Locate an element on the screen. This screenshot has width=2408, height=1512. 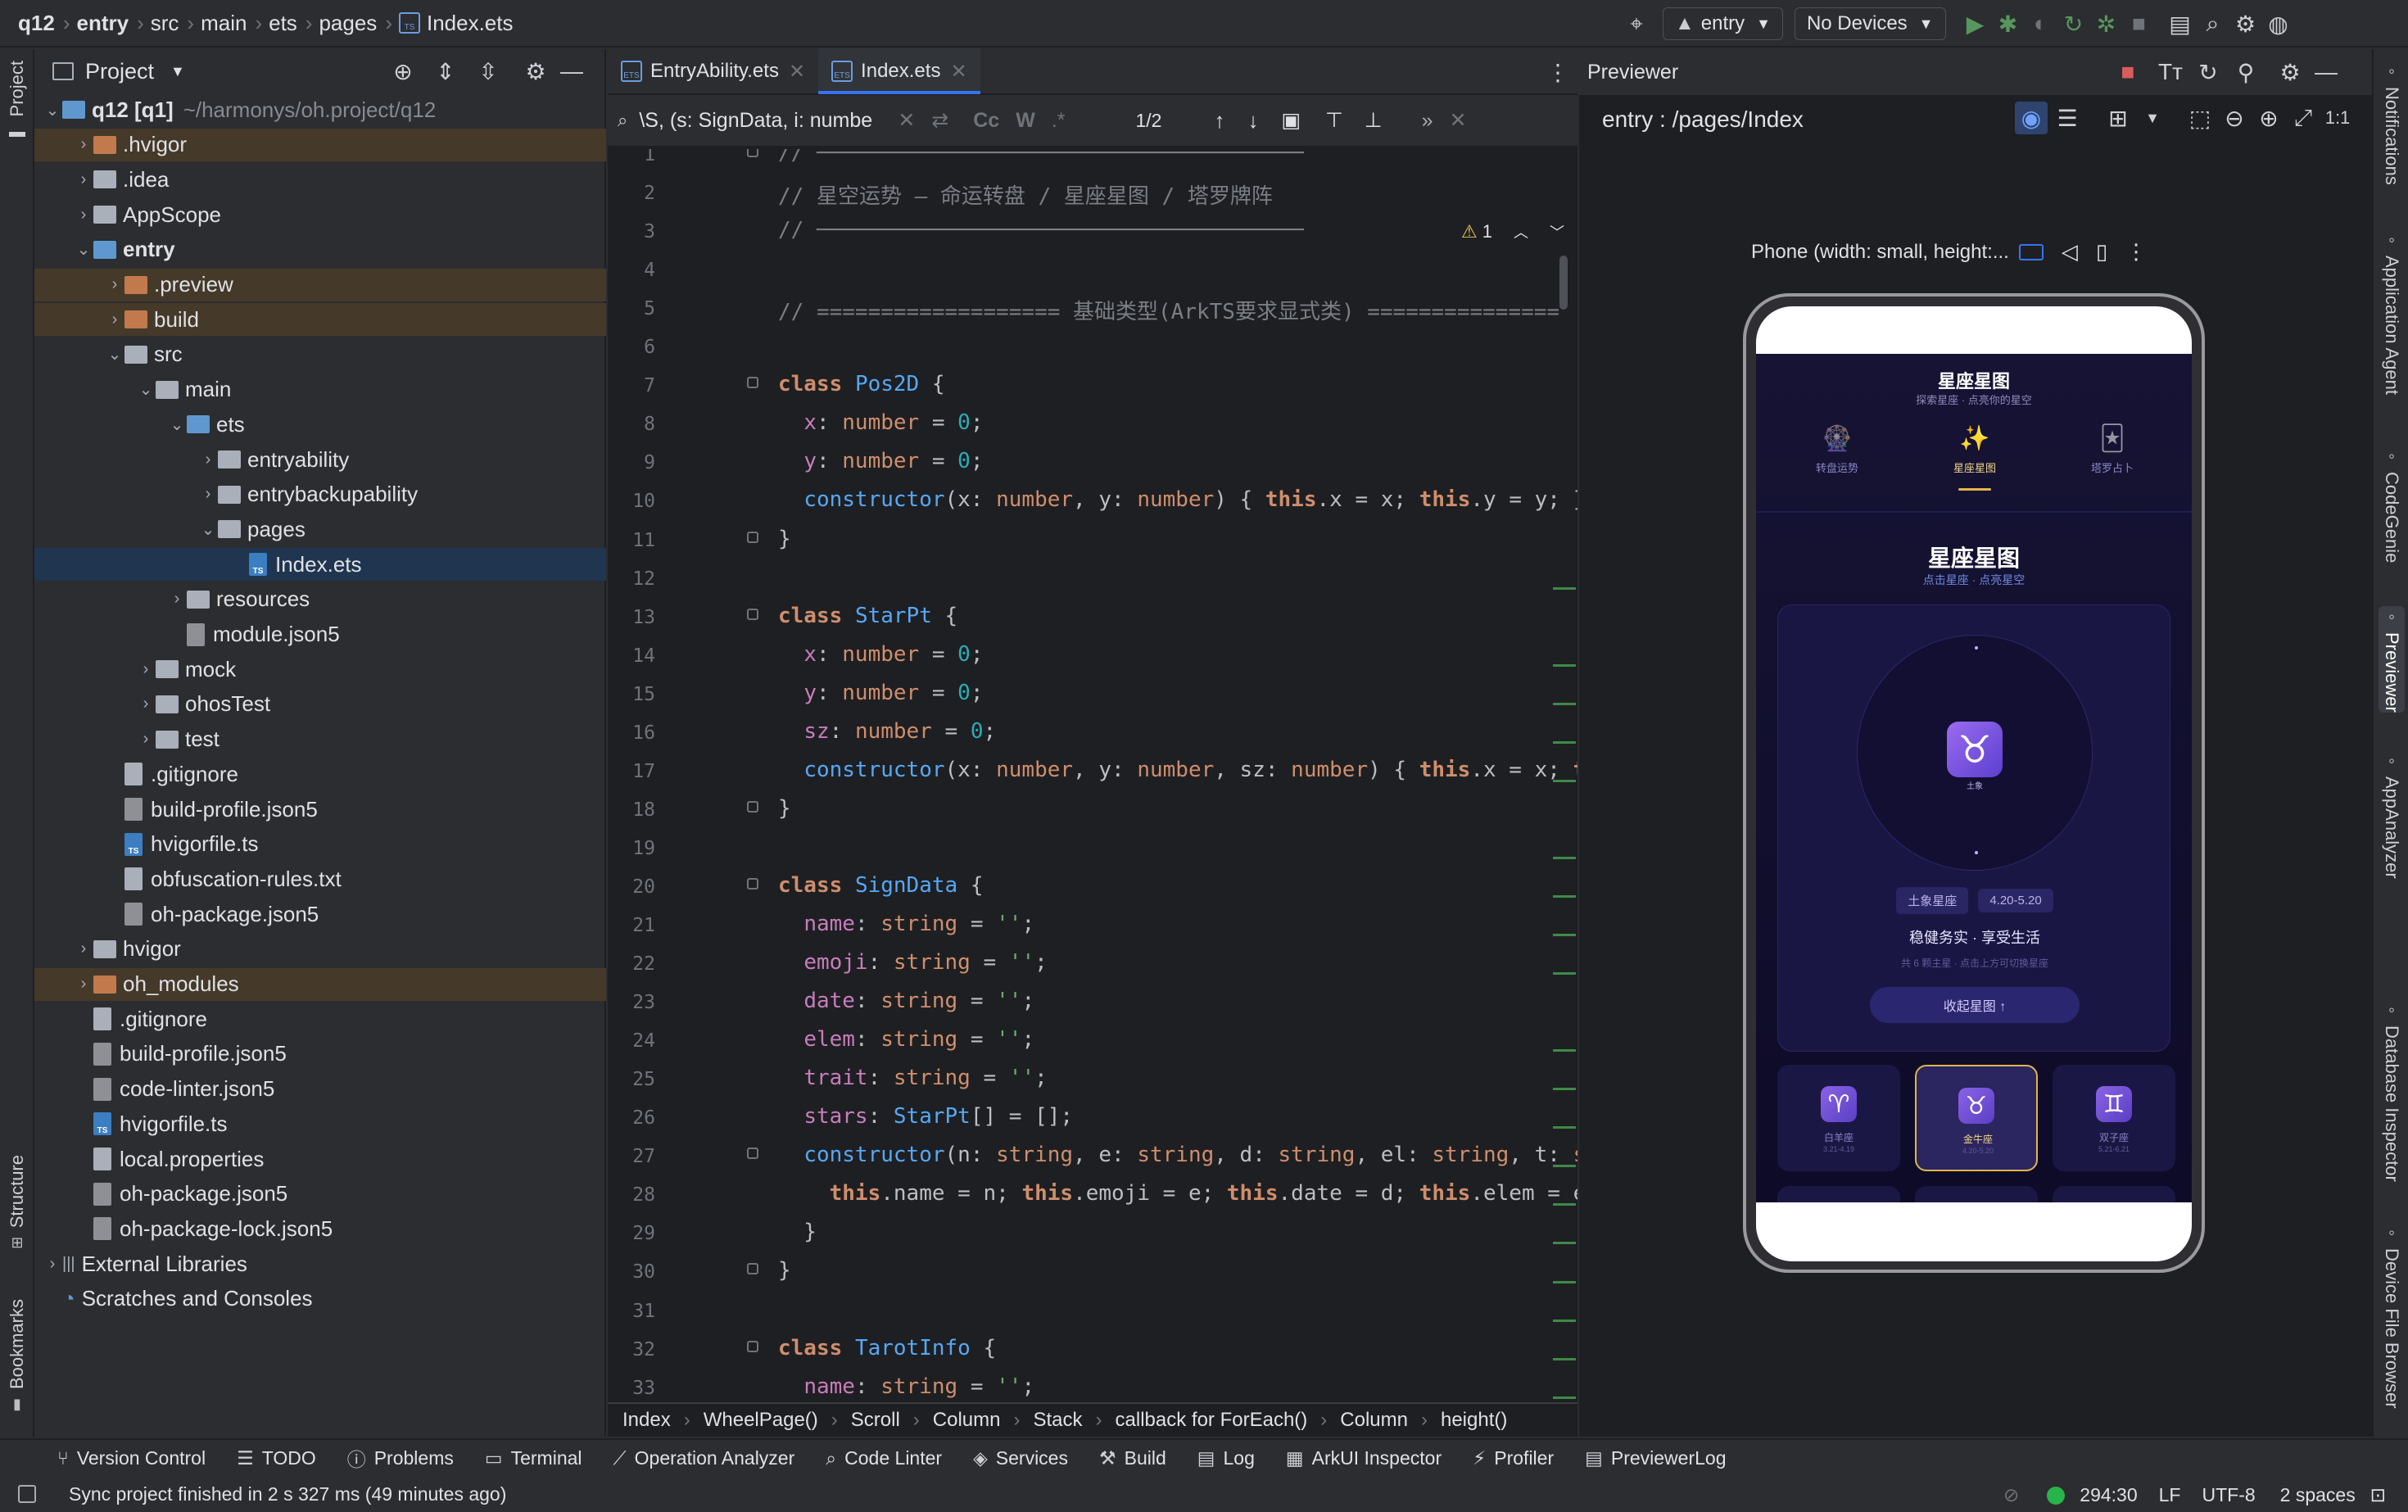
sign-card: ♉ 金牛座 4.20-5.20 is located at coordinates (1976, 1118).